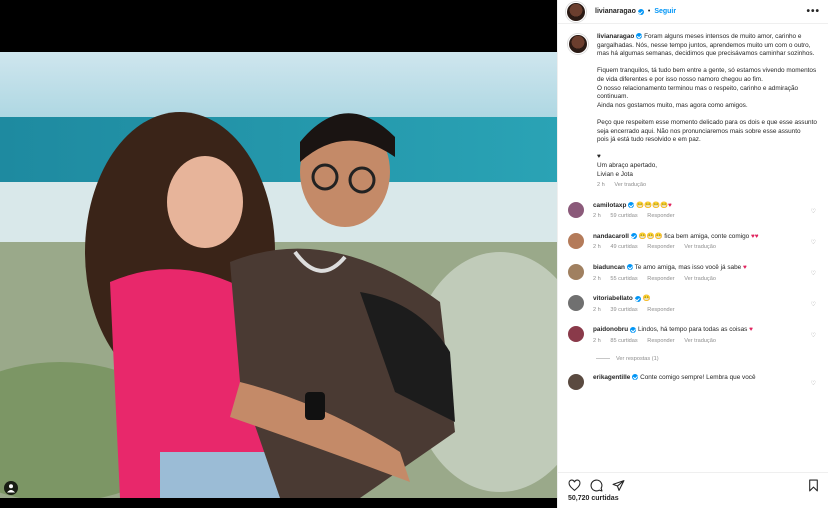  I want to click on caption-avatar, so click(578, 44).